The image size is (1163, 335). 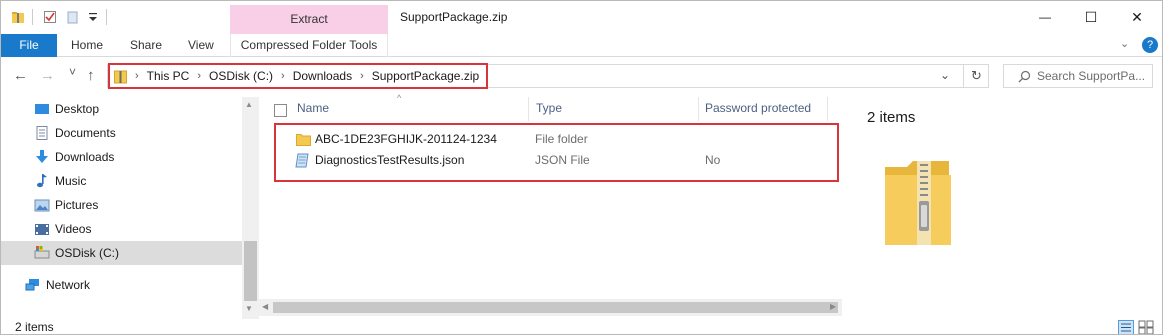 I want to click on downloads-icon, so click(x=42, y=156).